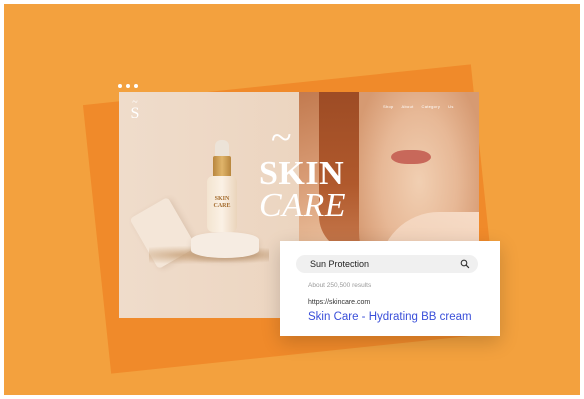  Describe the element at coordinates (408, 106) in the screenshot. I see `nav-item-about: About` at that location.